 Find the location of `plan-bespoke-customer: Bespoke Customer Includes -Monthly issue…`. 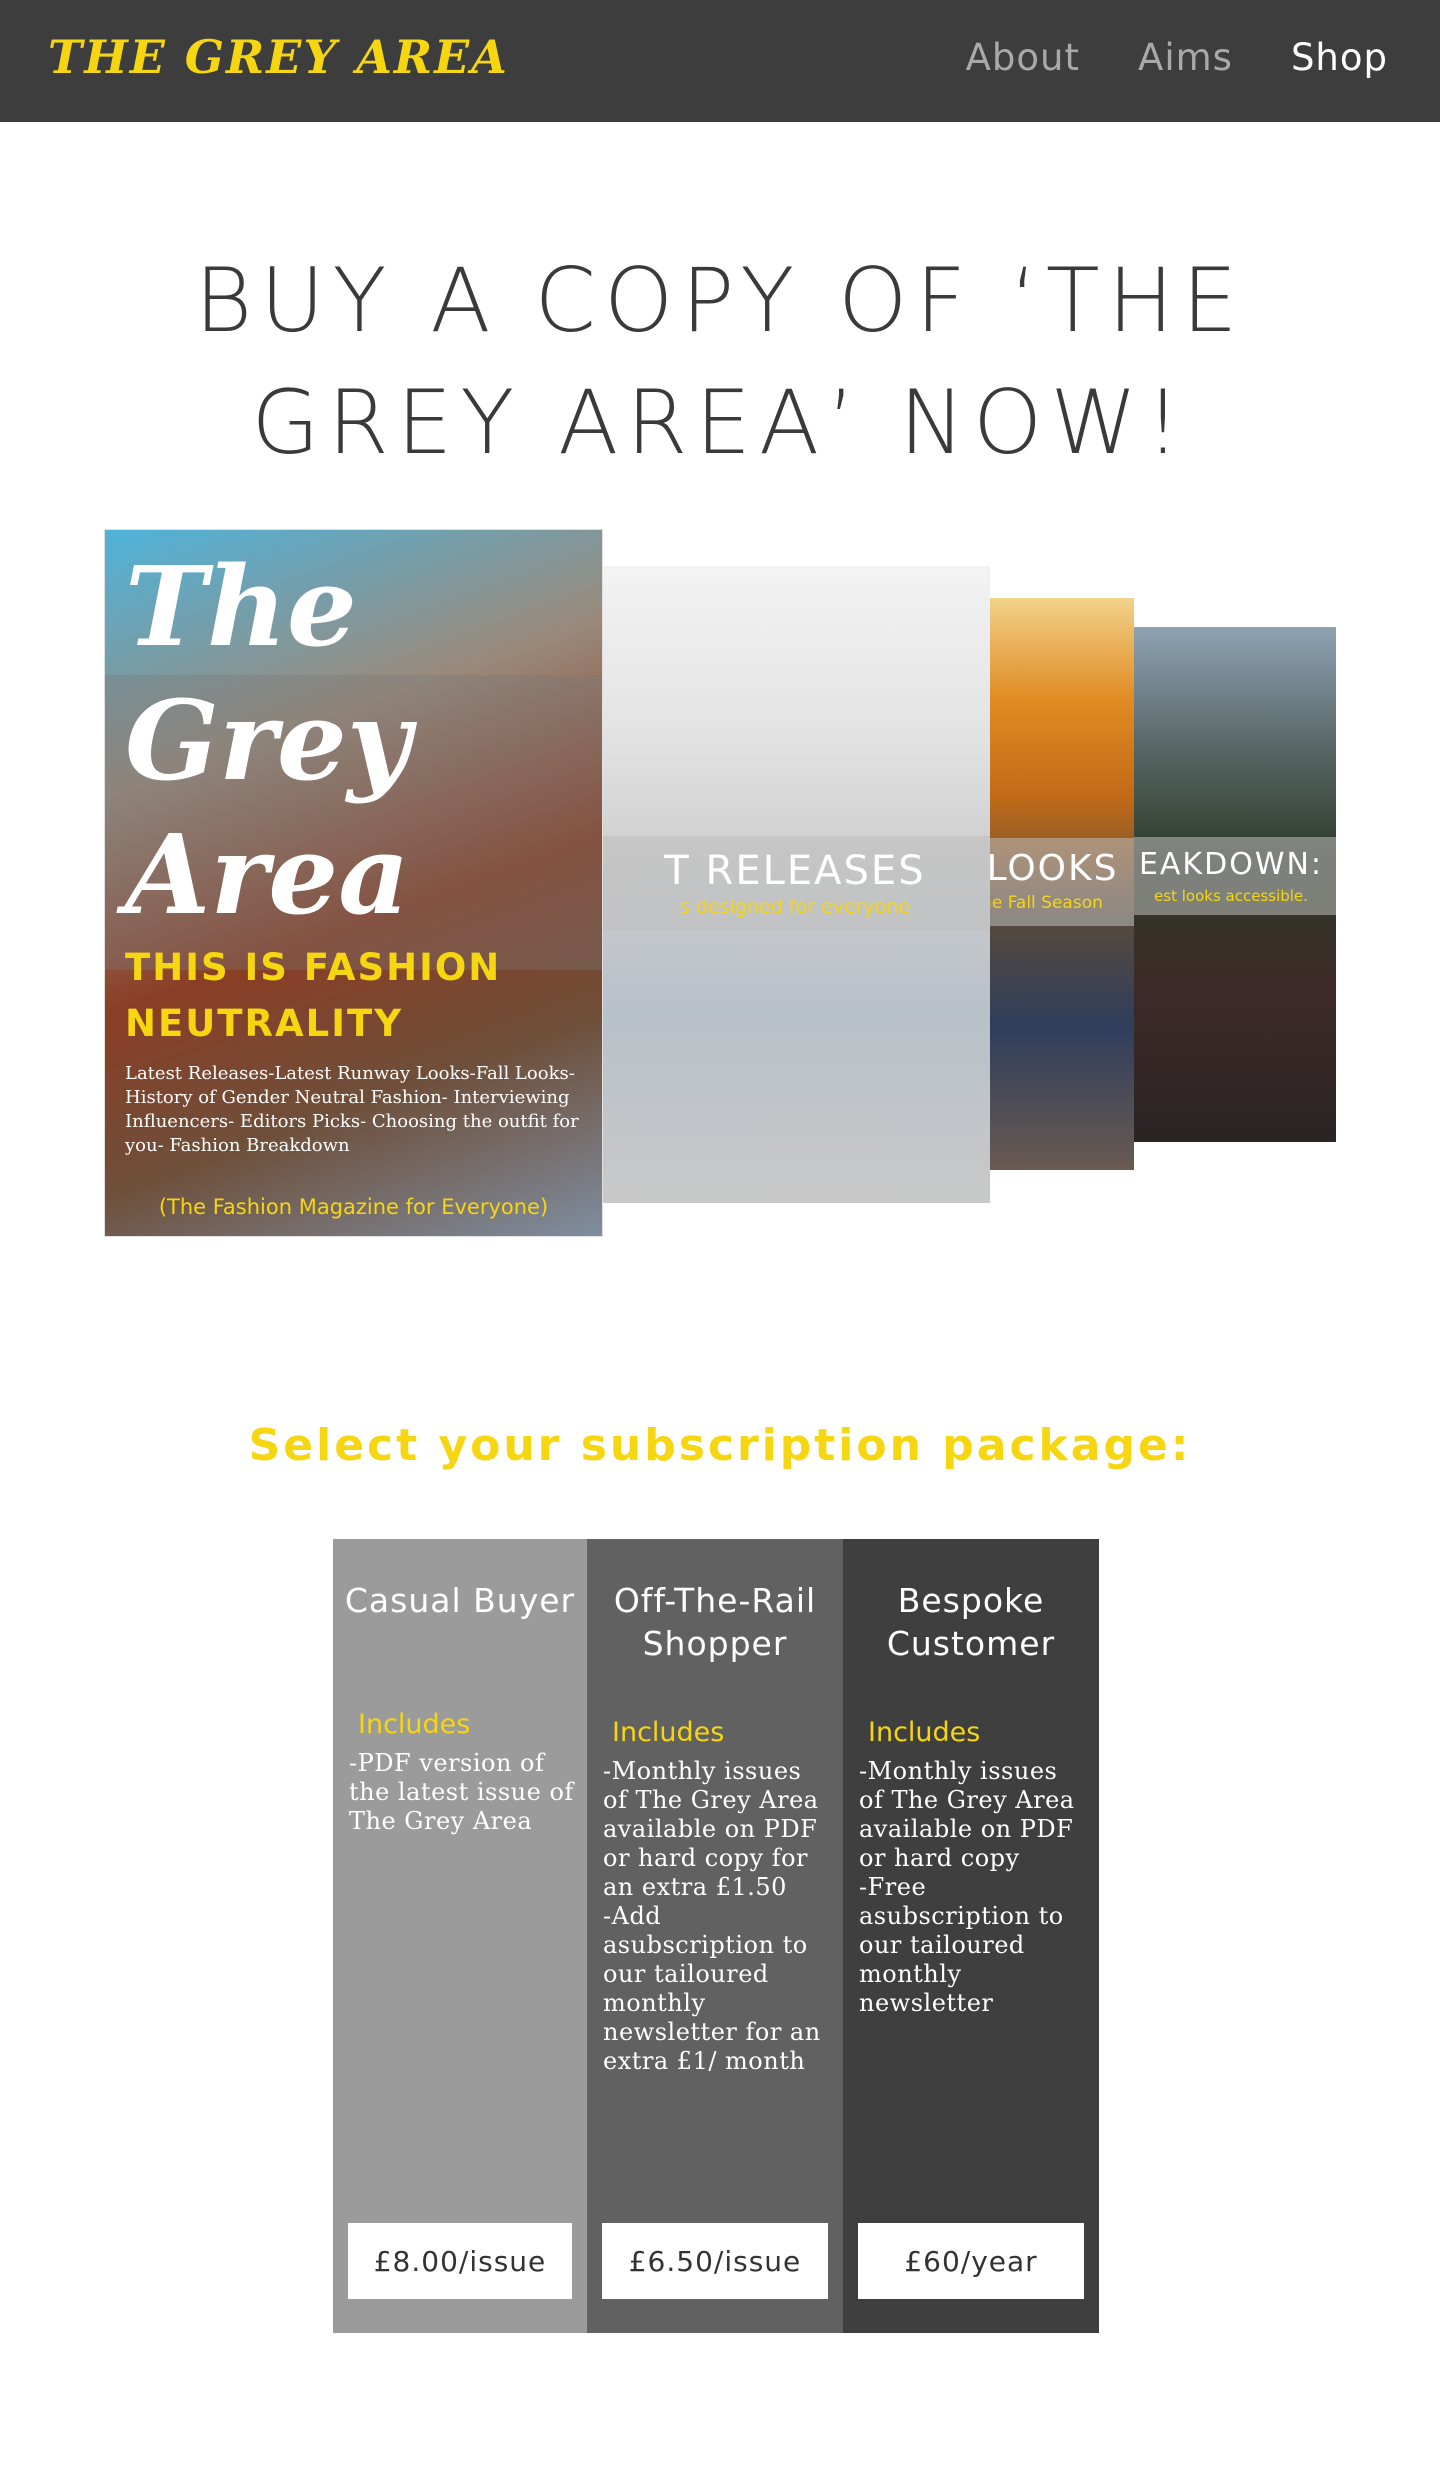

plan-bespoke-customer: Bespoke Customer Includes -Monthly issue… is located at coordinates (971, 1936).